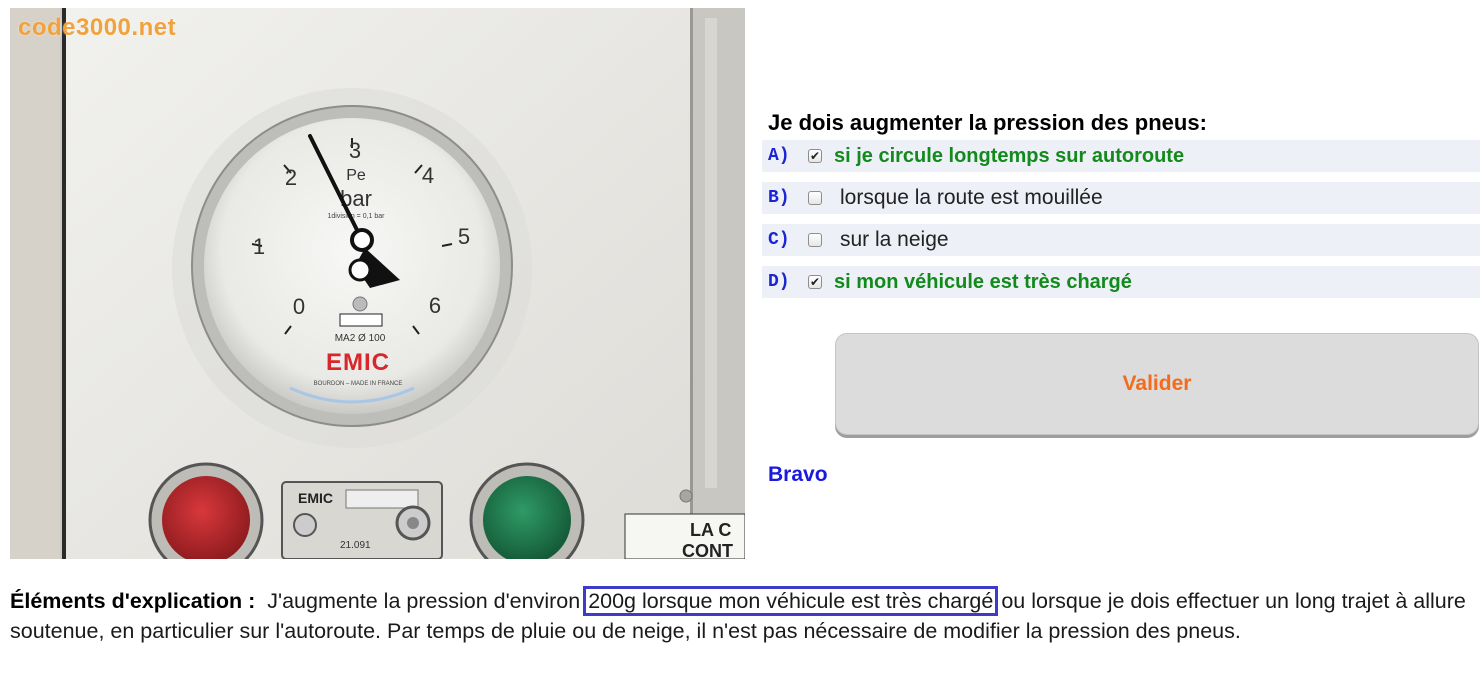 This screenshot has width=1484, height=678. Describe the element at coordinates (710, 530) in the screenshot. I see `panel-label-line-1: LA C` at that location.